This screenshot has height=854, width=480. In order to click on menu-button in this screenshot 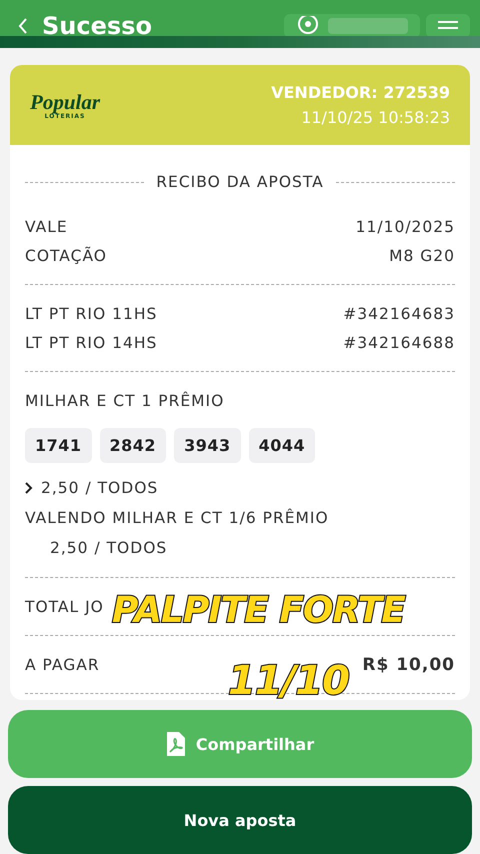, I will do `click(448, 25)`.